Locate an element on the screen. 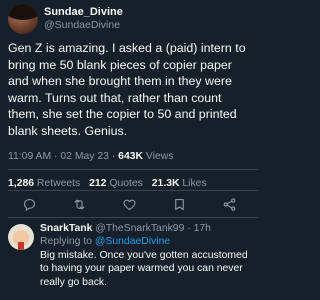  replying-to-line: Replying to @SundaeDivine is located at coordinates (148, 241).